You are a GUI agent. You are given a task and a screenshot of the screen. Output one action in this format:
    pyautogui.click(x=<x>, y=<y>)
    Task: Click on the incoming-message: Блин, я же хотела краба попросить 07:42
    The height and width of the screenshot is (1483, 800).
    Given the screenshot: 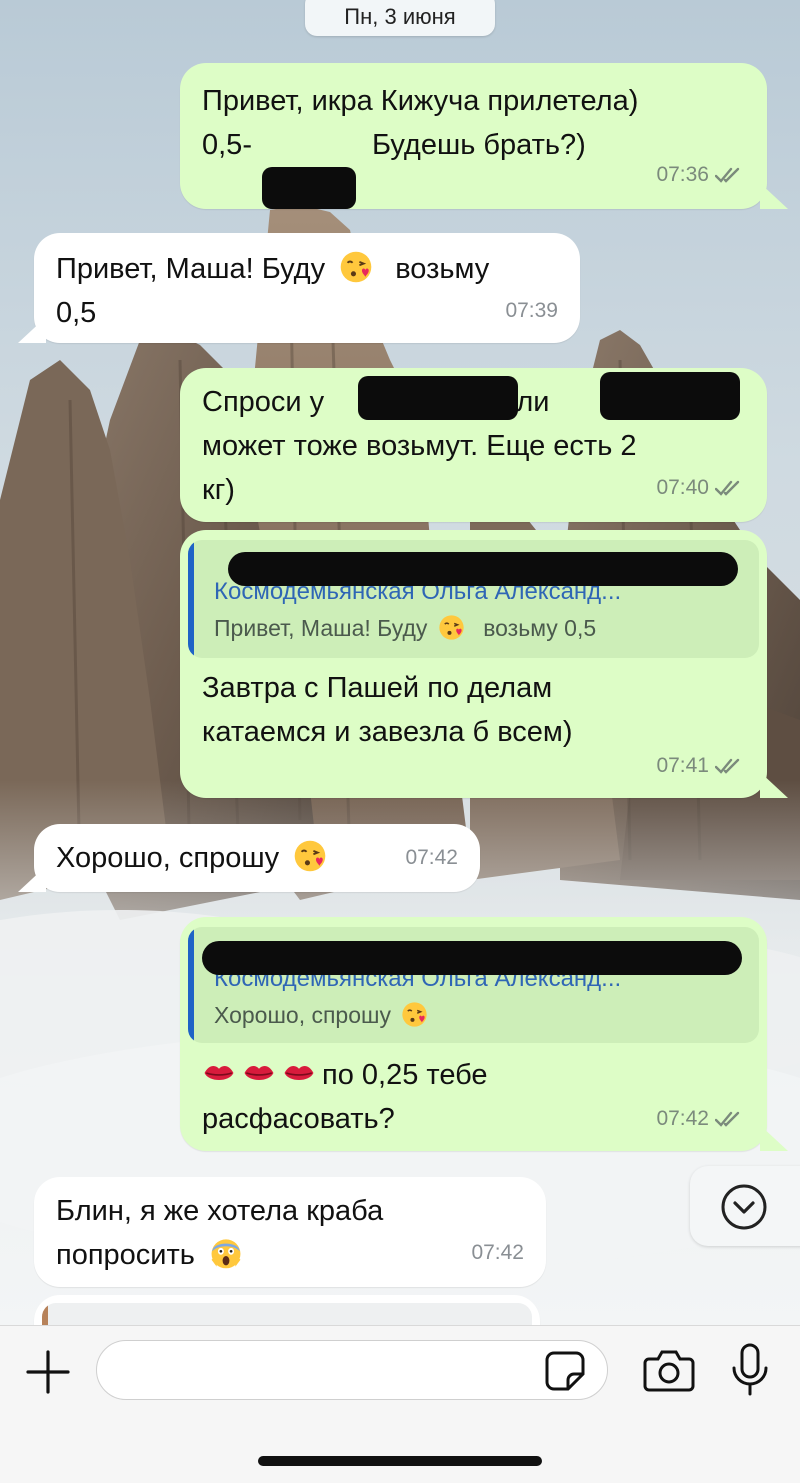 What is the action you would take?
    pyautogui.click(x=290, y=1232)
    